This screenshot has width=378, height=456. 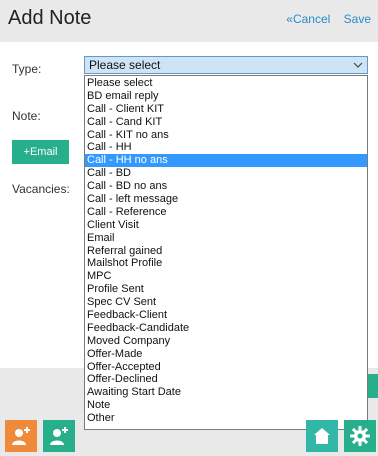 I want to click on page-title: Add Note, so click(x=50, y=18).